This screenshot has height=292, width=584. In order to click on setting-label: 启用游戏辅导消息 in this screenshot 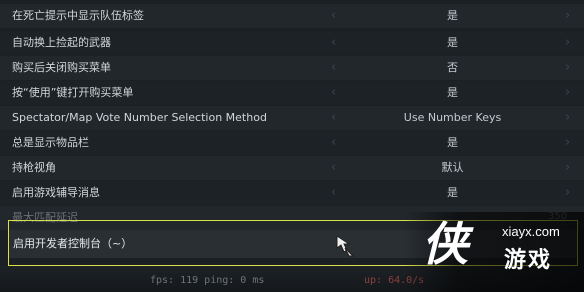, I will do `click(56, 192)`.